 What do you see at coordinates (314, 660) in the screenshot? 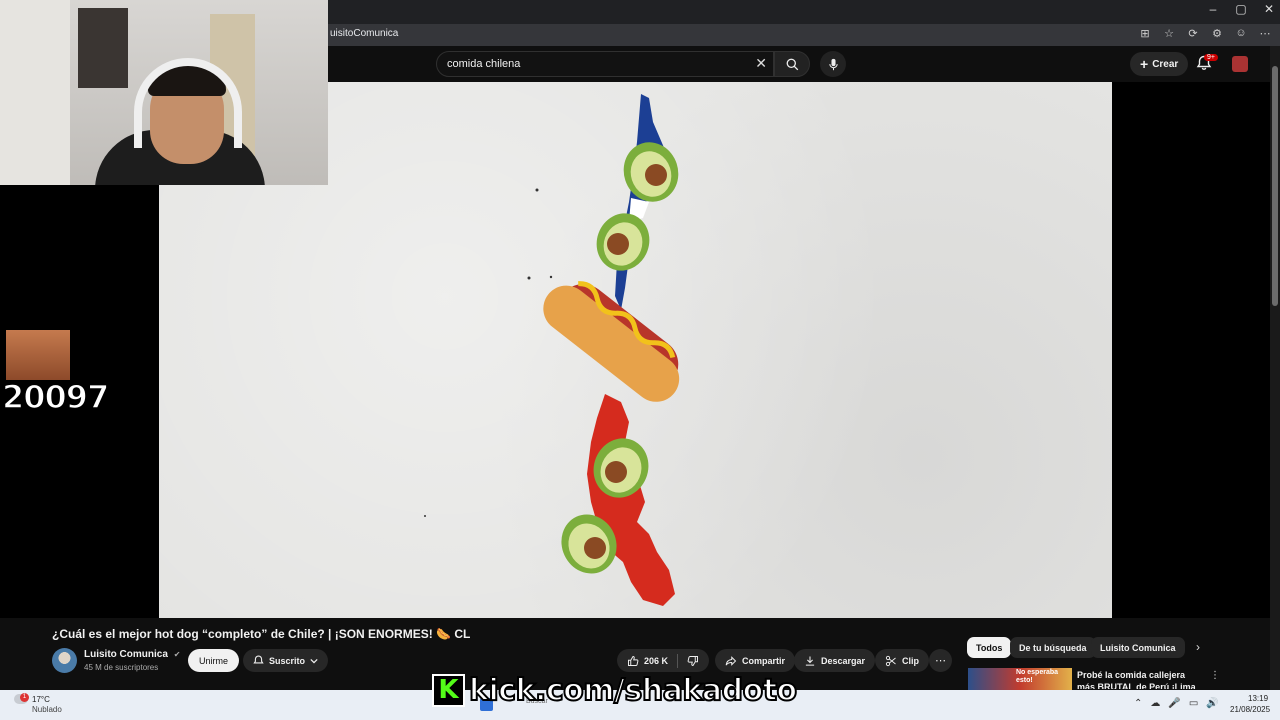
I see `chevron-down-icon` at bounding box center [314, 660].